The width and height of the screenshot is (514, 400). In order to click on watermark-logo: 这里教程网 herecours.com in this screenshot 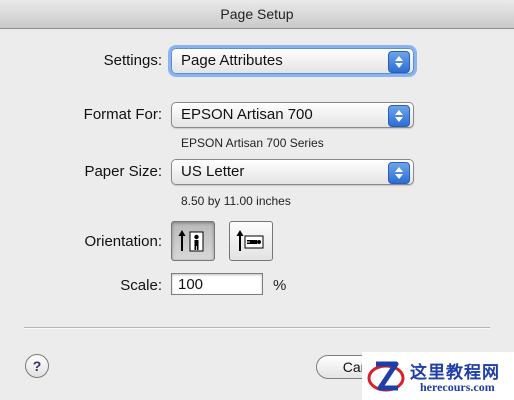, I will do `click(438, 376)`.